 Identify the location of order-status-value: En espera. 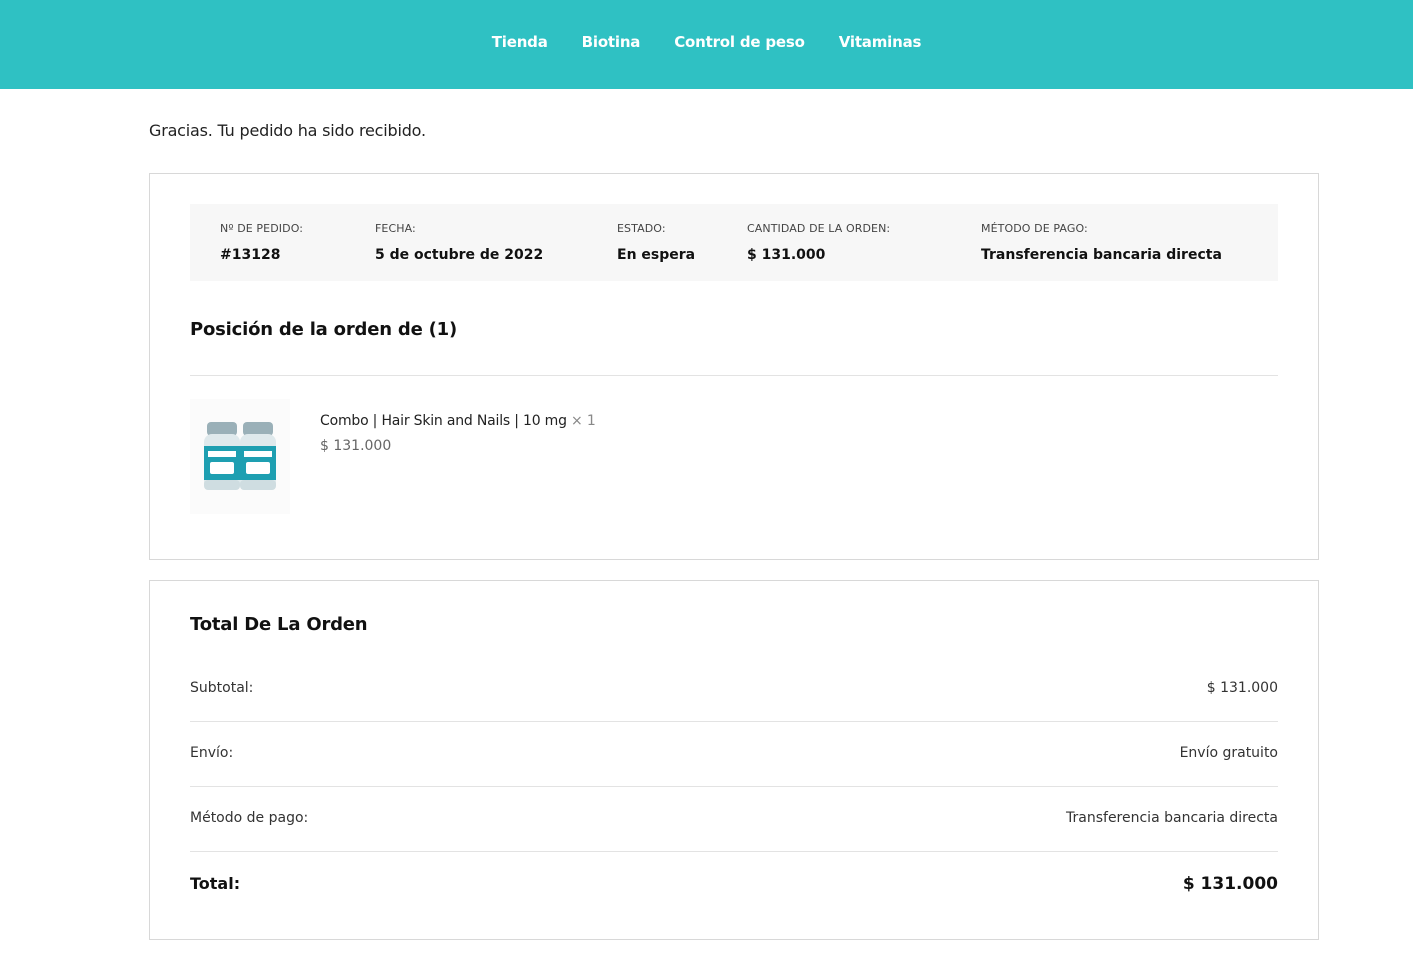
(656, 255).